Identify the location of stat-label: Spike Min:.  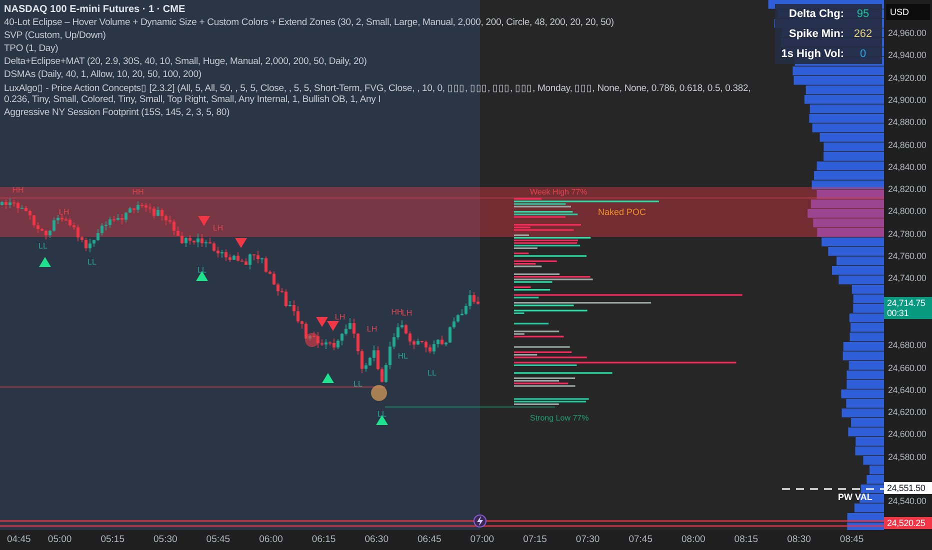
(816, 34).